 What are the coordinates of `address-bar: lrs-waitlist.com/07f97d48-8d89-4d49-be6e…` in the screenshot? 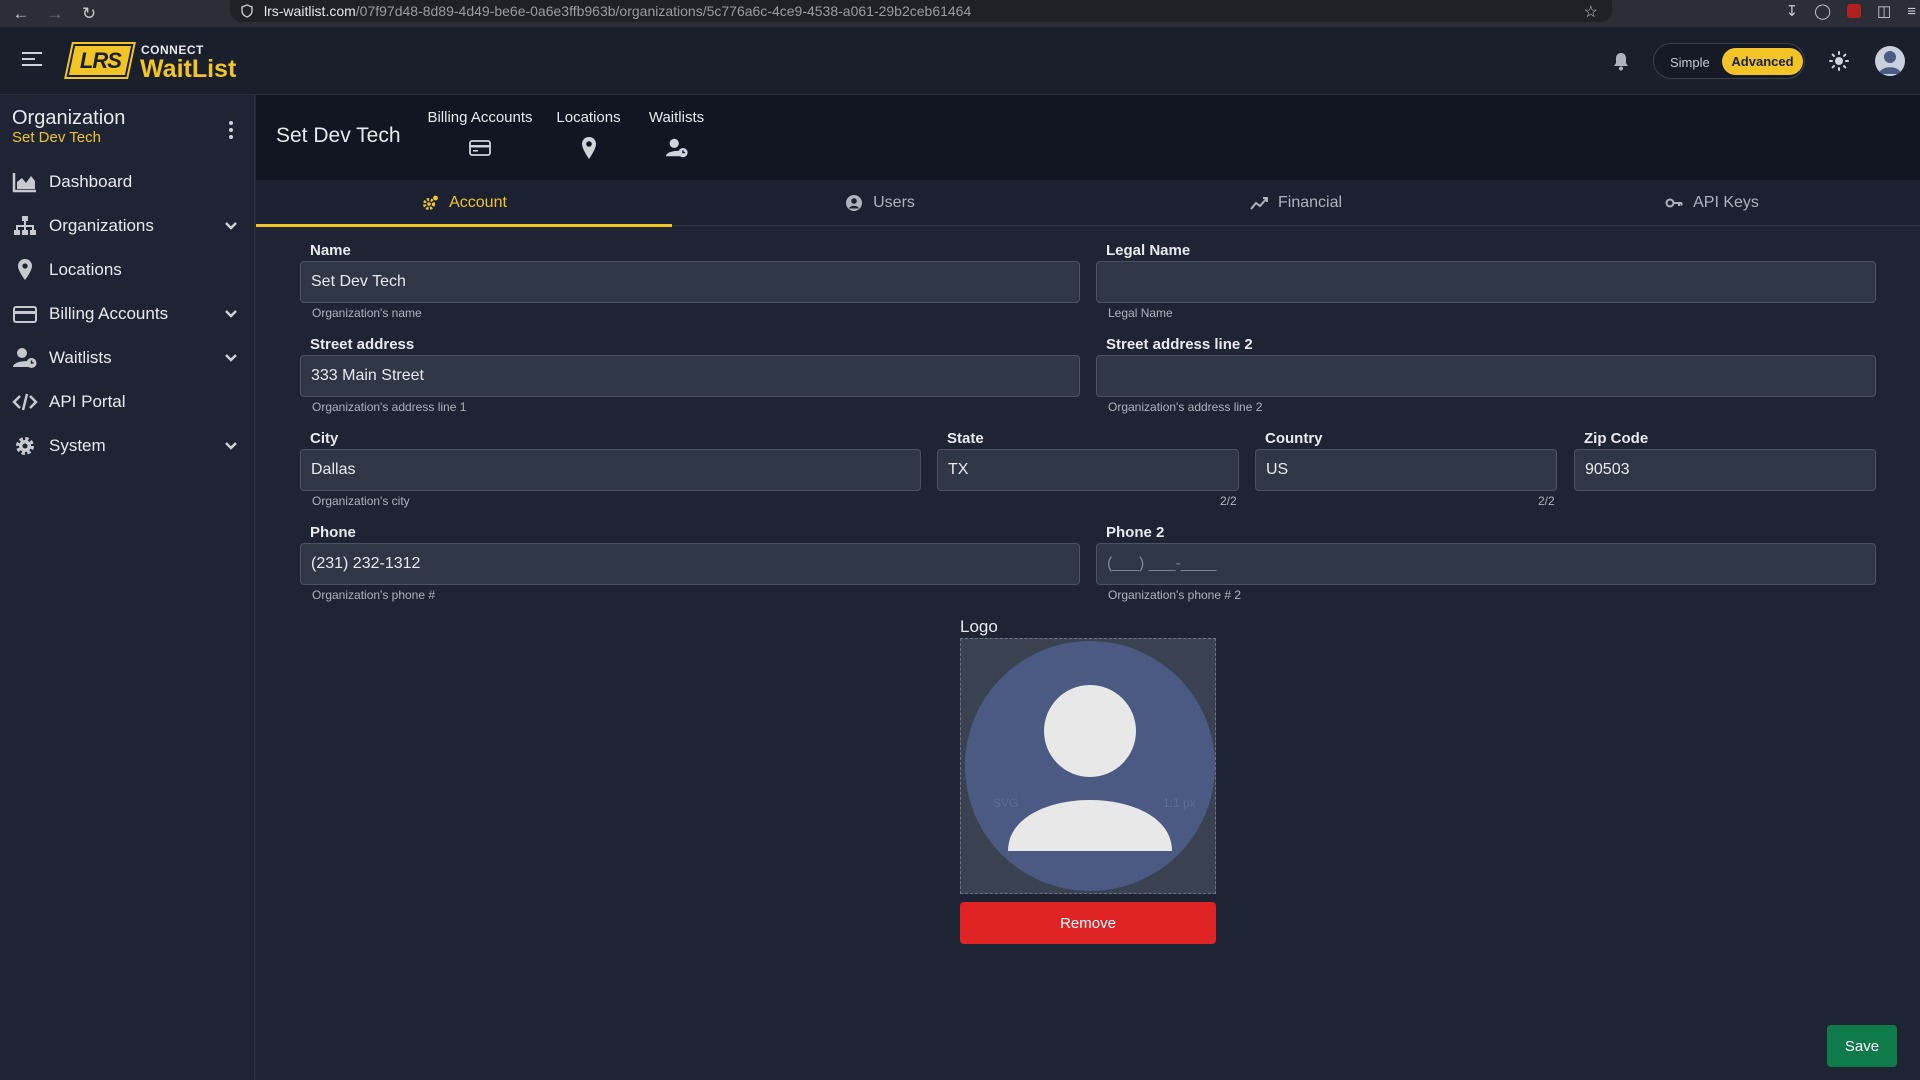 It's located at (921, 11).